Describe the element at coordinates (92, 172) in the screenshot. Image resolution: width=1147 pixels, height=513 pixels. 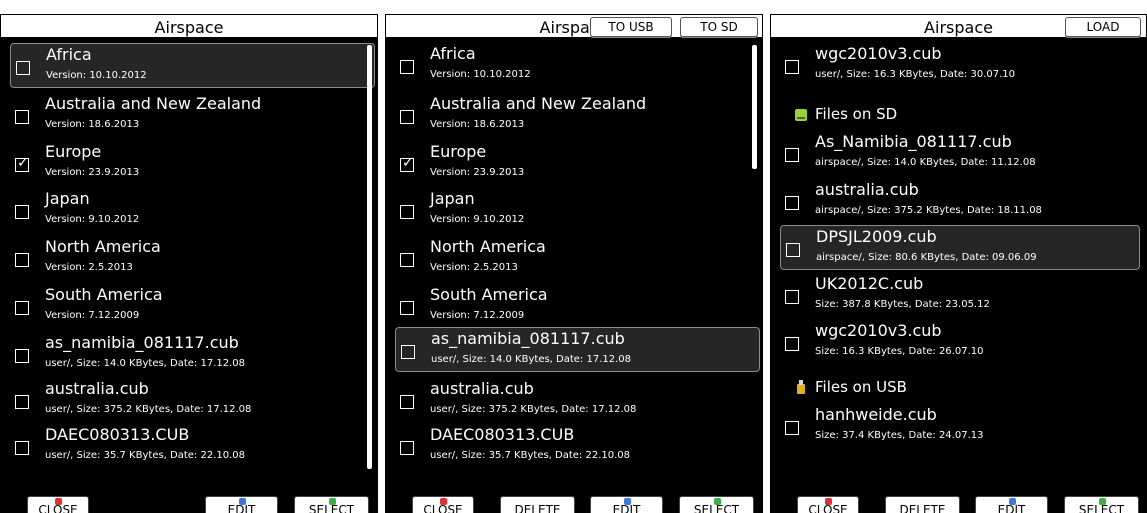
I see `item-meta: Version: 23.9.2013` at that location.